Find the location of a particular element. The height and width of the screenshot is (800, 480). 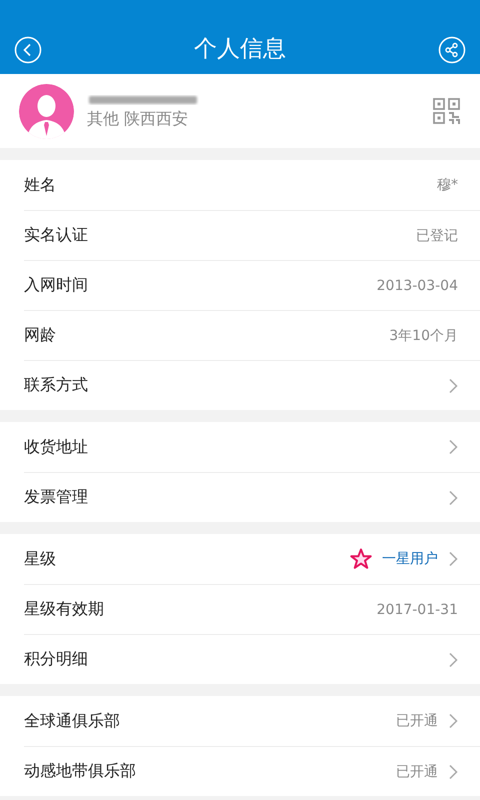

back-icon is located at coordinates (28, 50).